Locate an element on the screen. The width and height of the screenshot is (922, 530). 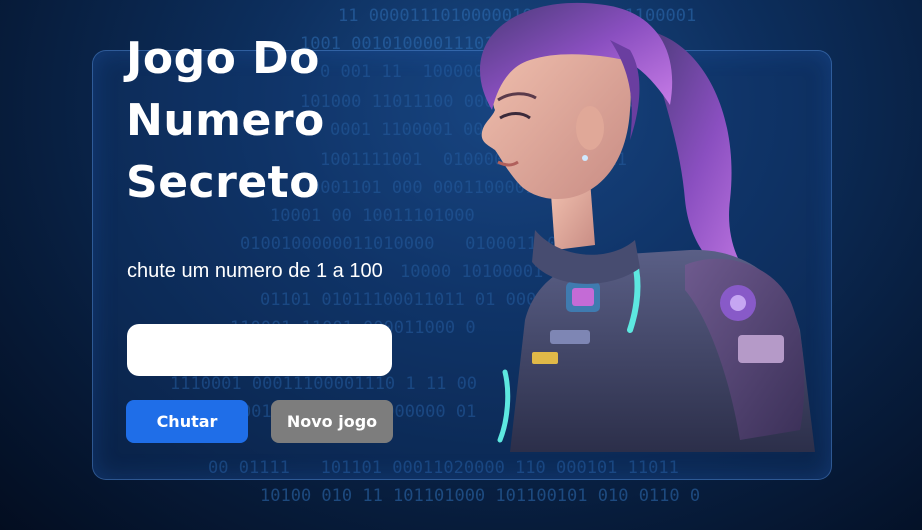
guess-input is located at coordinates (259, 350).